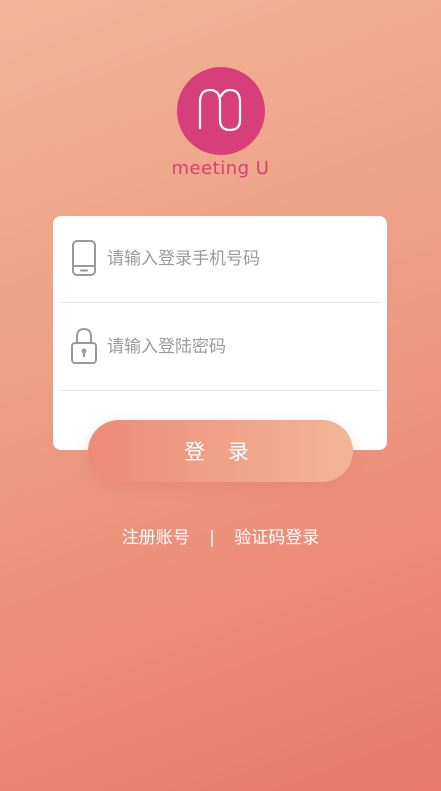 The image size is (441, 791). Describe the element at coordinates (220, 111) in the screenshot. I see `meeting-u-logo-icon` at that location.